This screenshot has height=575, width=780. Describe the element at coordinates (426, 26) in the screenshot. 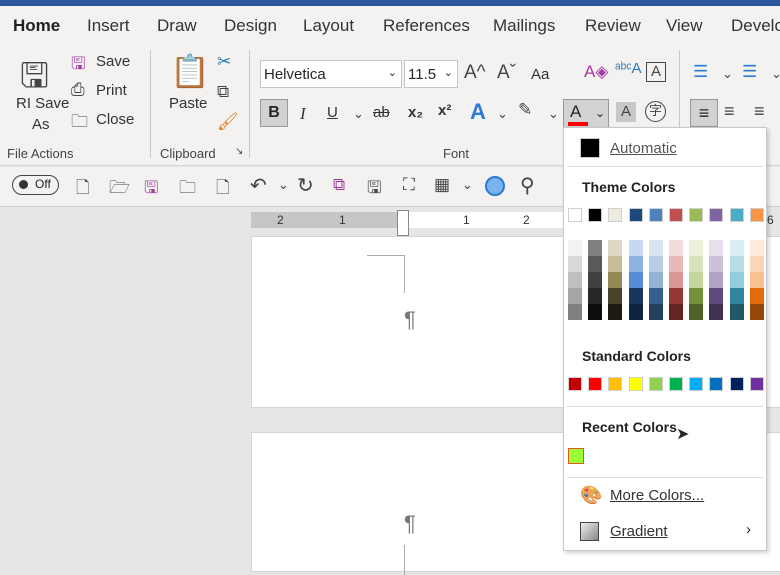

I see `tab-references: References` at that location.